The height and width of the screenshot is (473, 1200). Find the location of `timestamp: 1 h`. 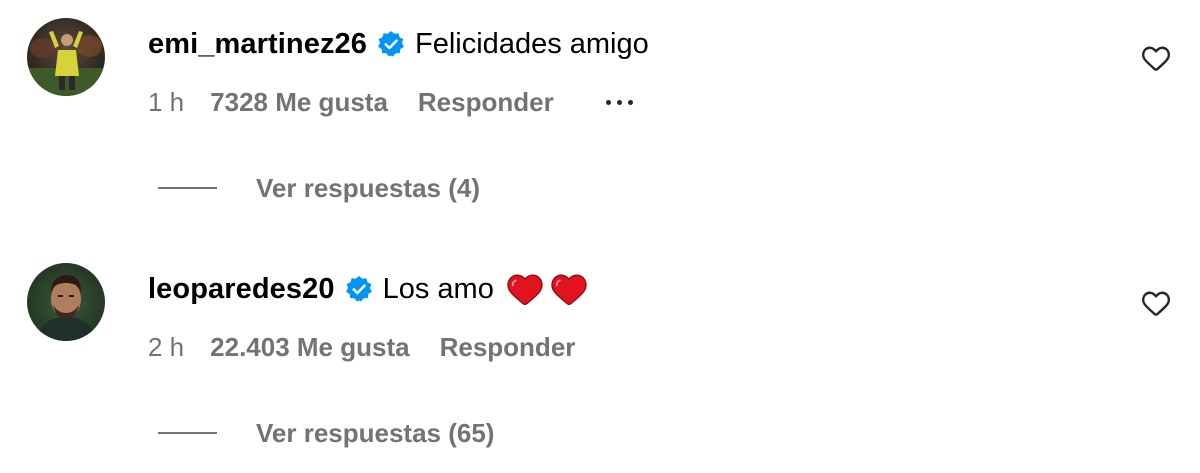

timestamp: 1 h is located at coordinates (166, 102).